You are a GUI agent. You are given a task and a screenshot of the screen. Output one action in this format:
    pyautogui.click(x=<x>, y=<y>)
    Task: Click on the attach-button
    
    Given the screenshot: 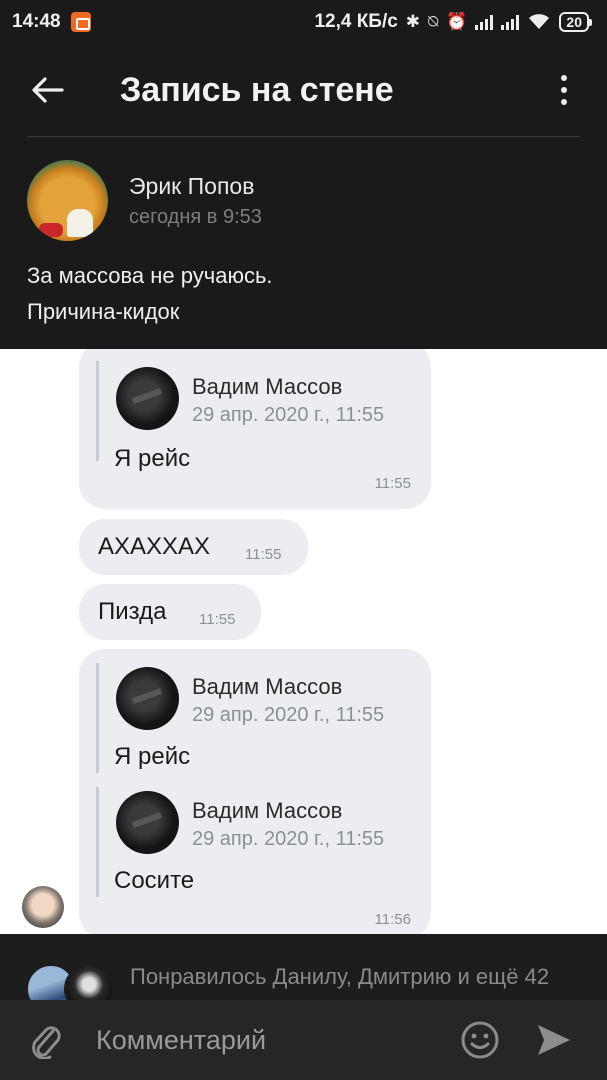 What is the action you would take?
    pyautogui.click(x=46, y=1040)
    